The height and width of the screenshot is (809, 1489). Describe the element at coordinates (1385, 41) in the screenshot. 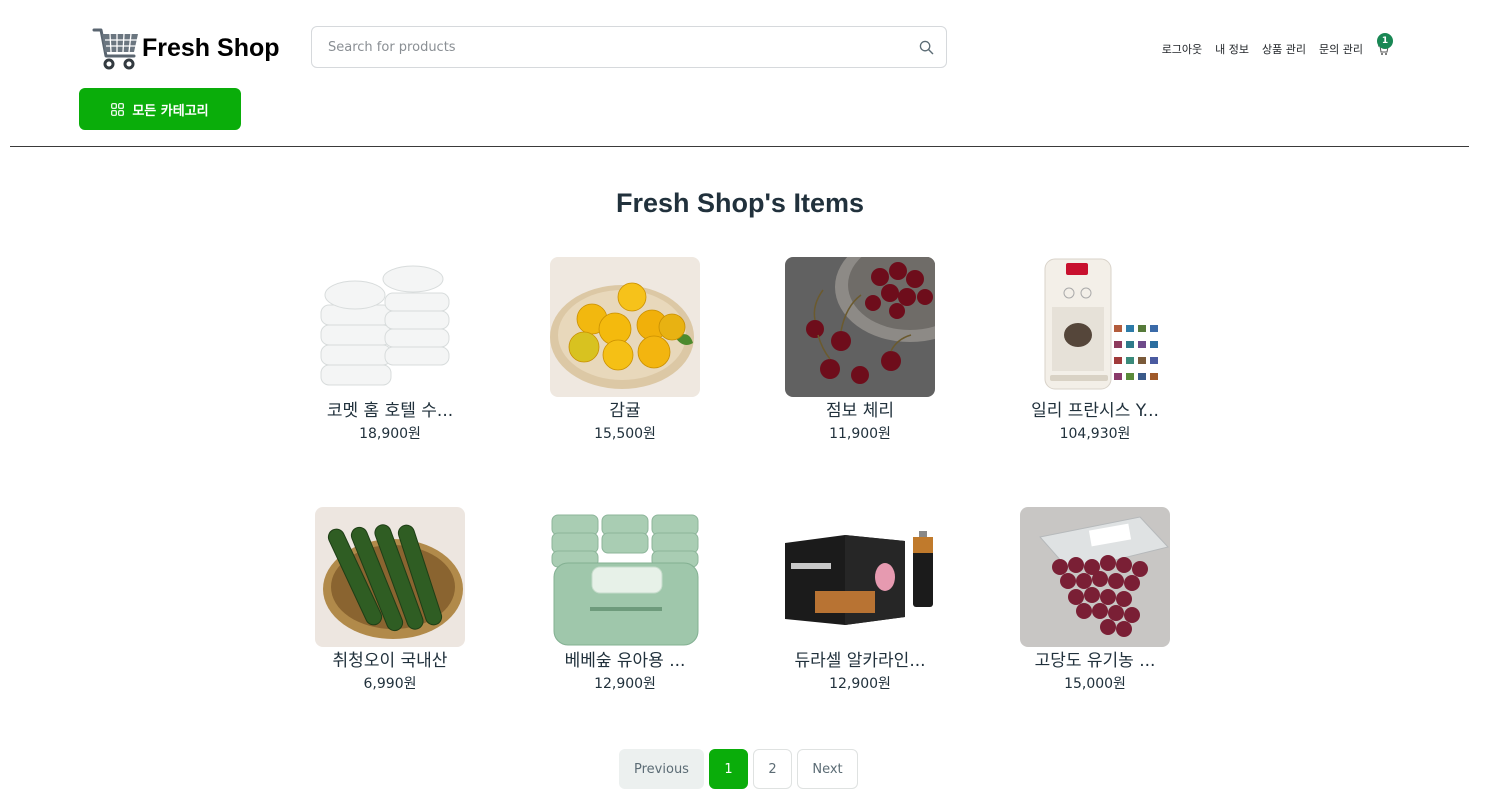

I see `cart-count-badge: 1` at that location.